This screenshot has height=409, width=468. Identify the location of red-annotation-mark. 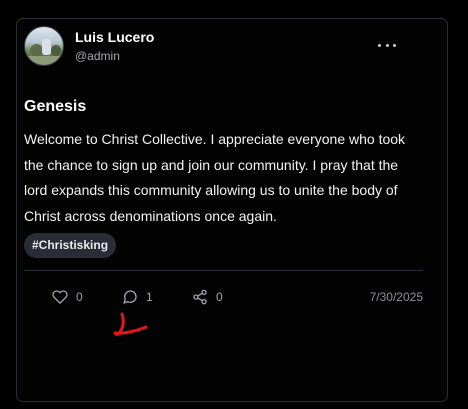
(128, 327).